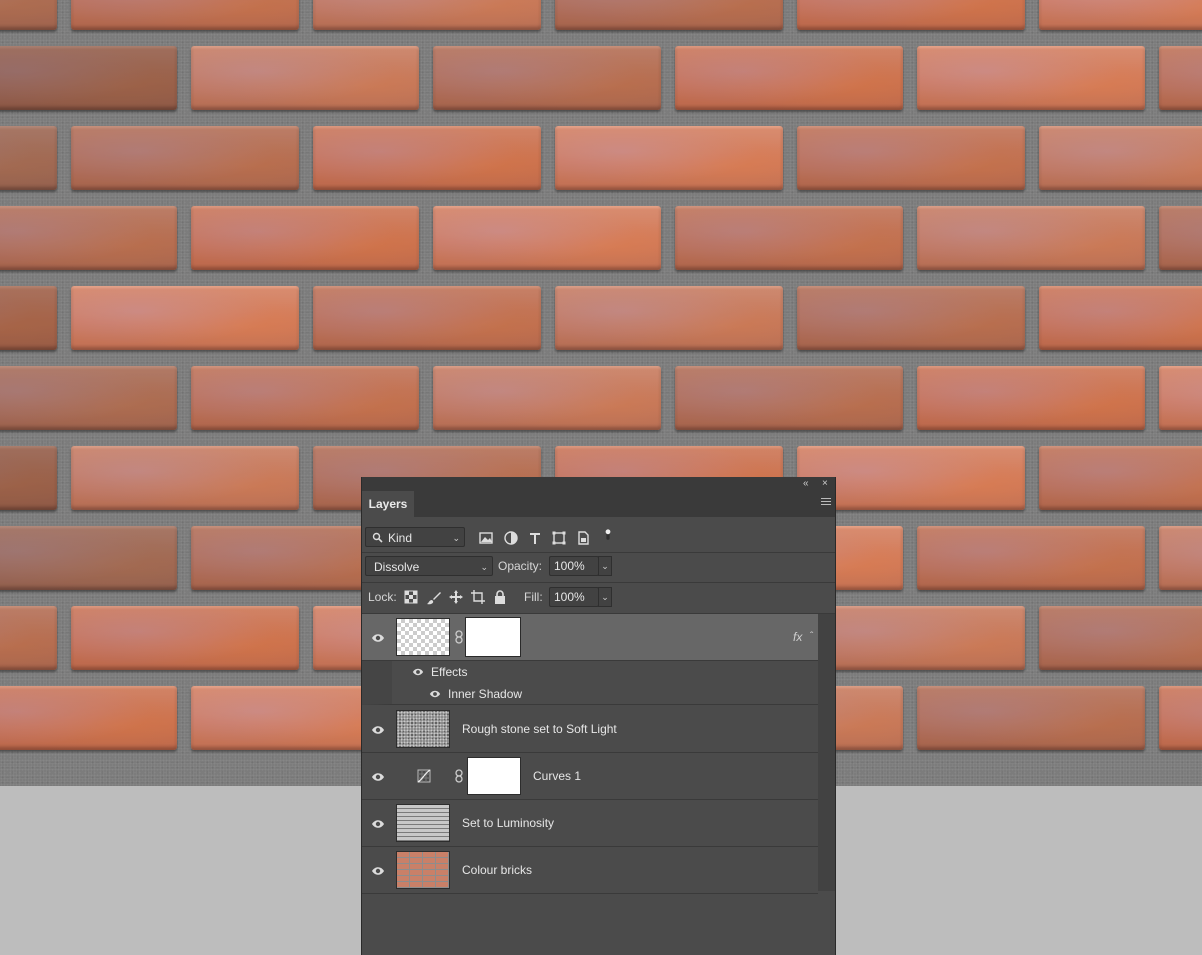  I want to click on effects-label: Effects, so click(449, 672).